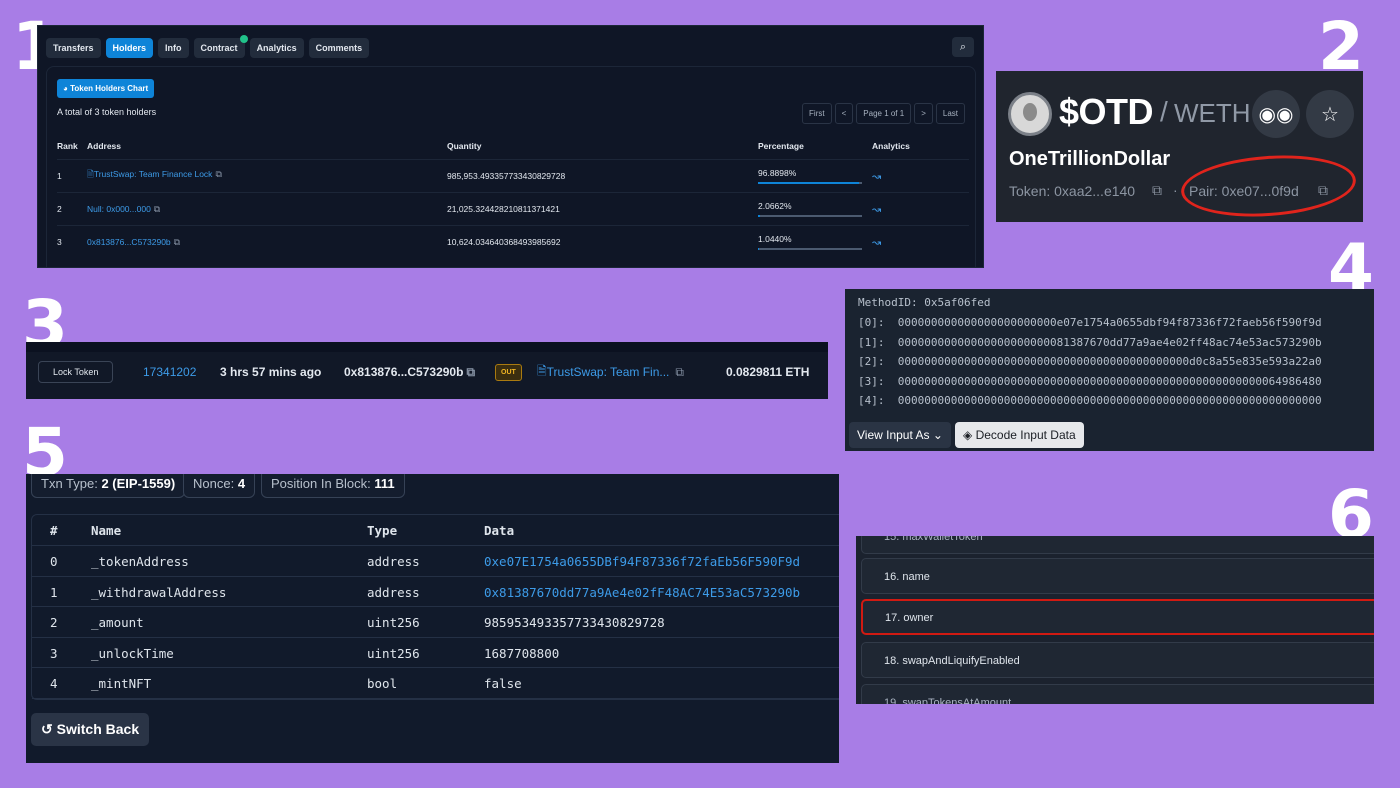 This screenshot has height=788, width=1400. What do you see at coordinates (1117, 660) in the screenshot?
I see `function-item: 18. swapAndLiquifyEnabled` at bounding box center [1117, 660].